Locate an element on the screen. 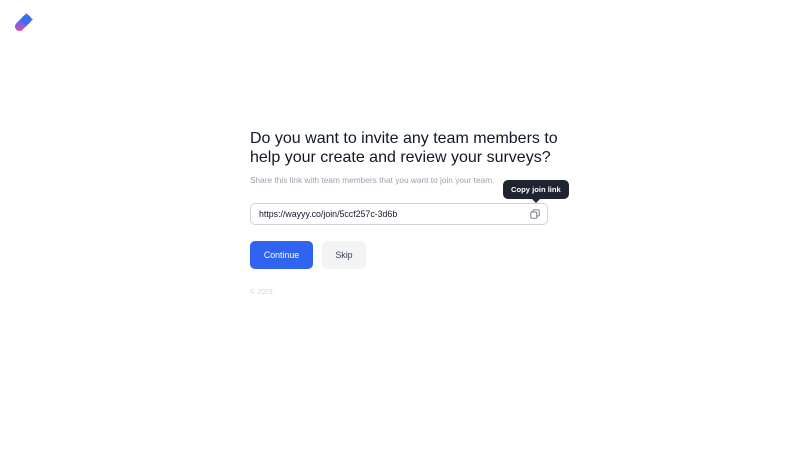 The width and height of the screenshot is (800, 450). action-buttons: Continue Skip is located at coordinates (308, 255).